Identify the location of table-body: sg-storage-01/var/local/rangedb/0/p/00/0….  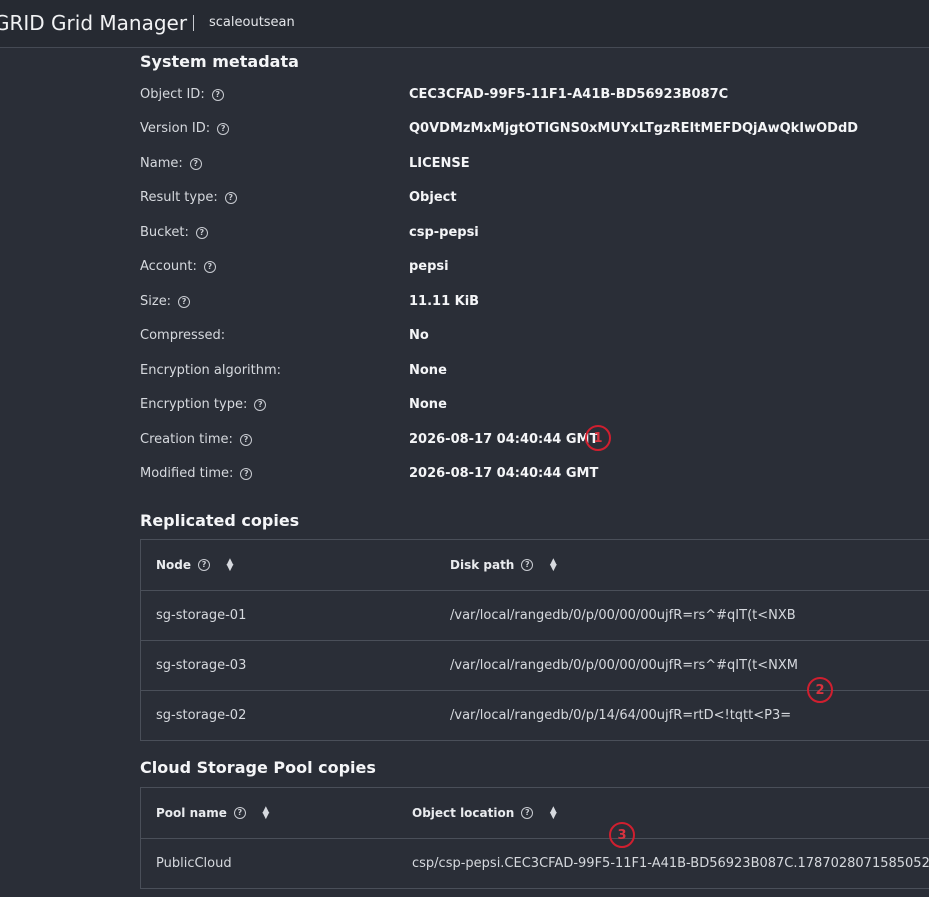
(535, 665).